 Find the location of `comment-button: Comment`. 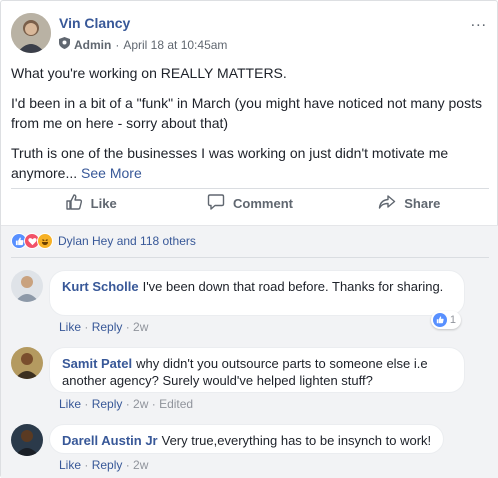

comment-button: Comment is located at coordinates (249, 204).